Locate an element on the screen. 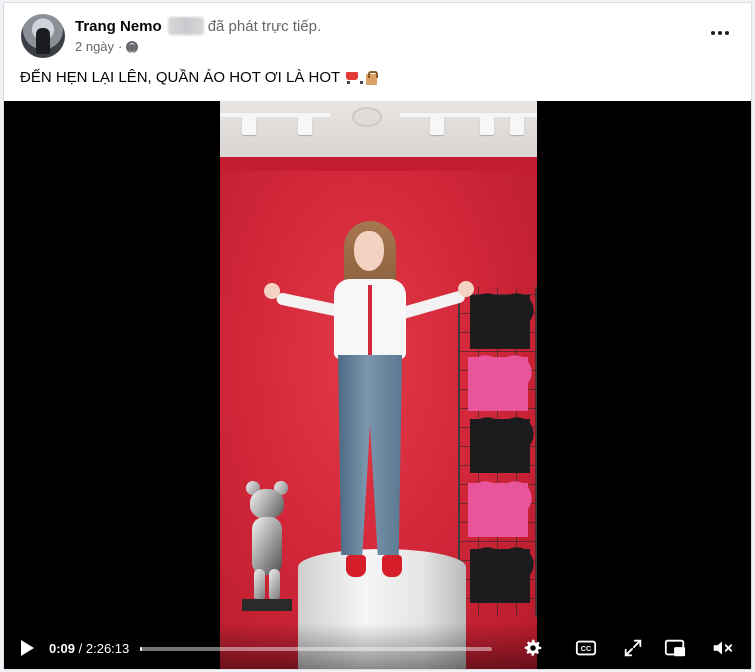  post-action-text: đã phát trực tiếp. is located at coordinates (264, 26).